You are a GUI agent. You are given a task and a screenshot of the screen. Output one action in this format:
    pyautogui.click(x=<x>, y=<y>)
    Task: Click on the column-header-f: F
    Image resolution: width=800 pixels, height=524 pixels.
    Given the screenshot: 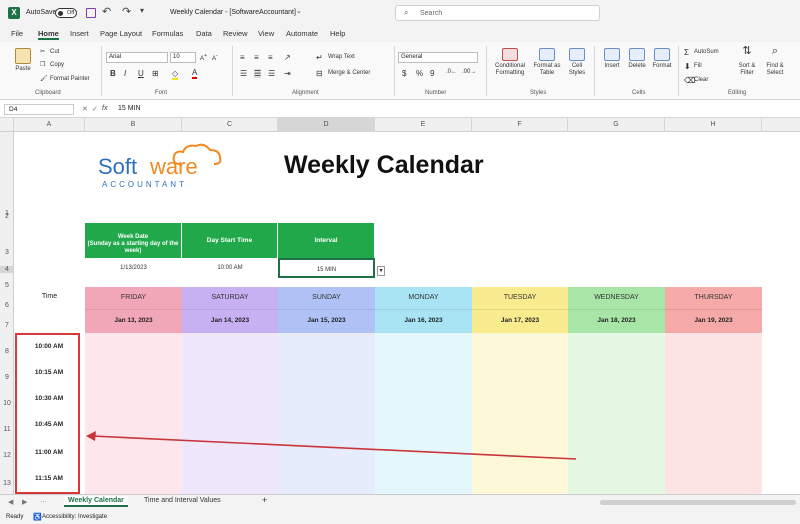 What is the action you would take?
    pyautogui.click(x=520, y=125)
    